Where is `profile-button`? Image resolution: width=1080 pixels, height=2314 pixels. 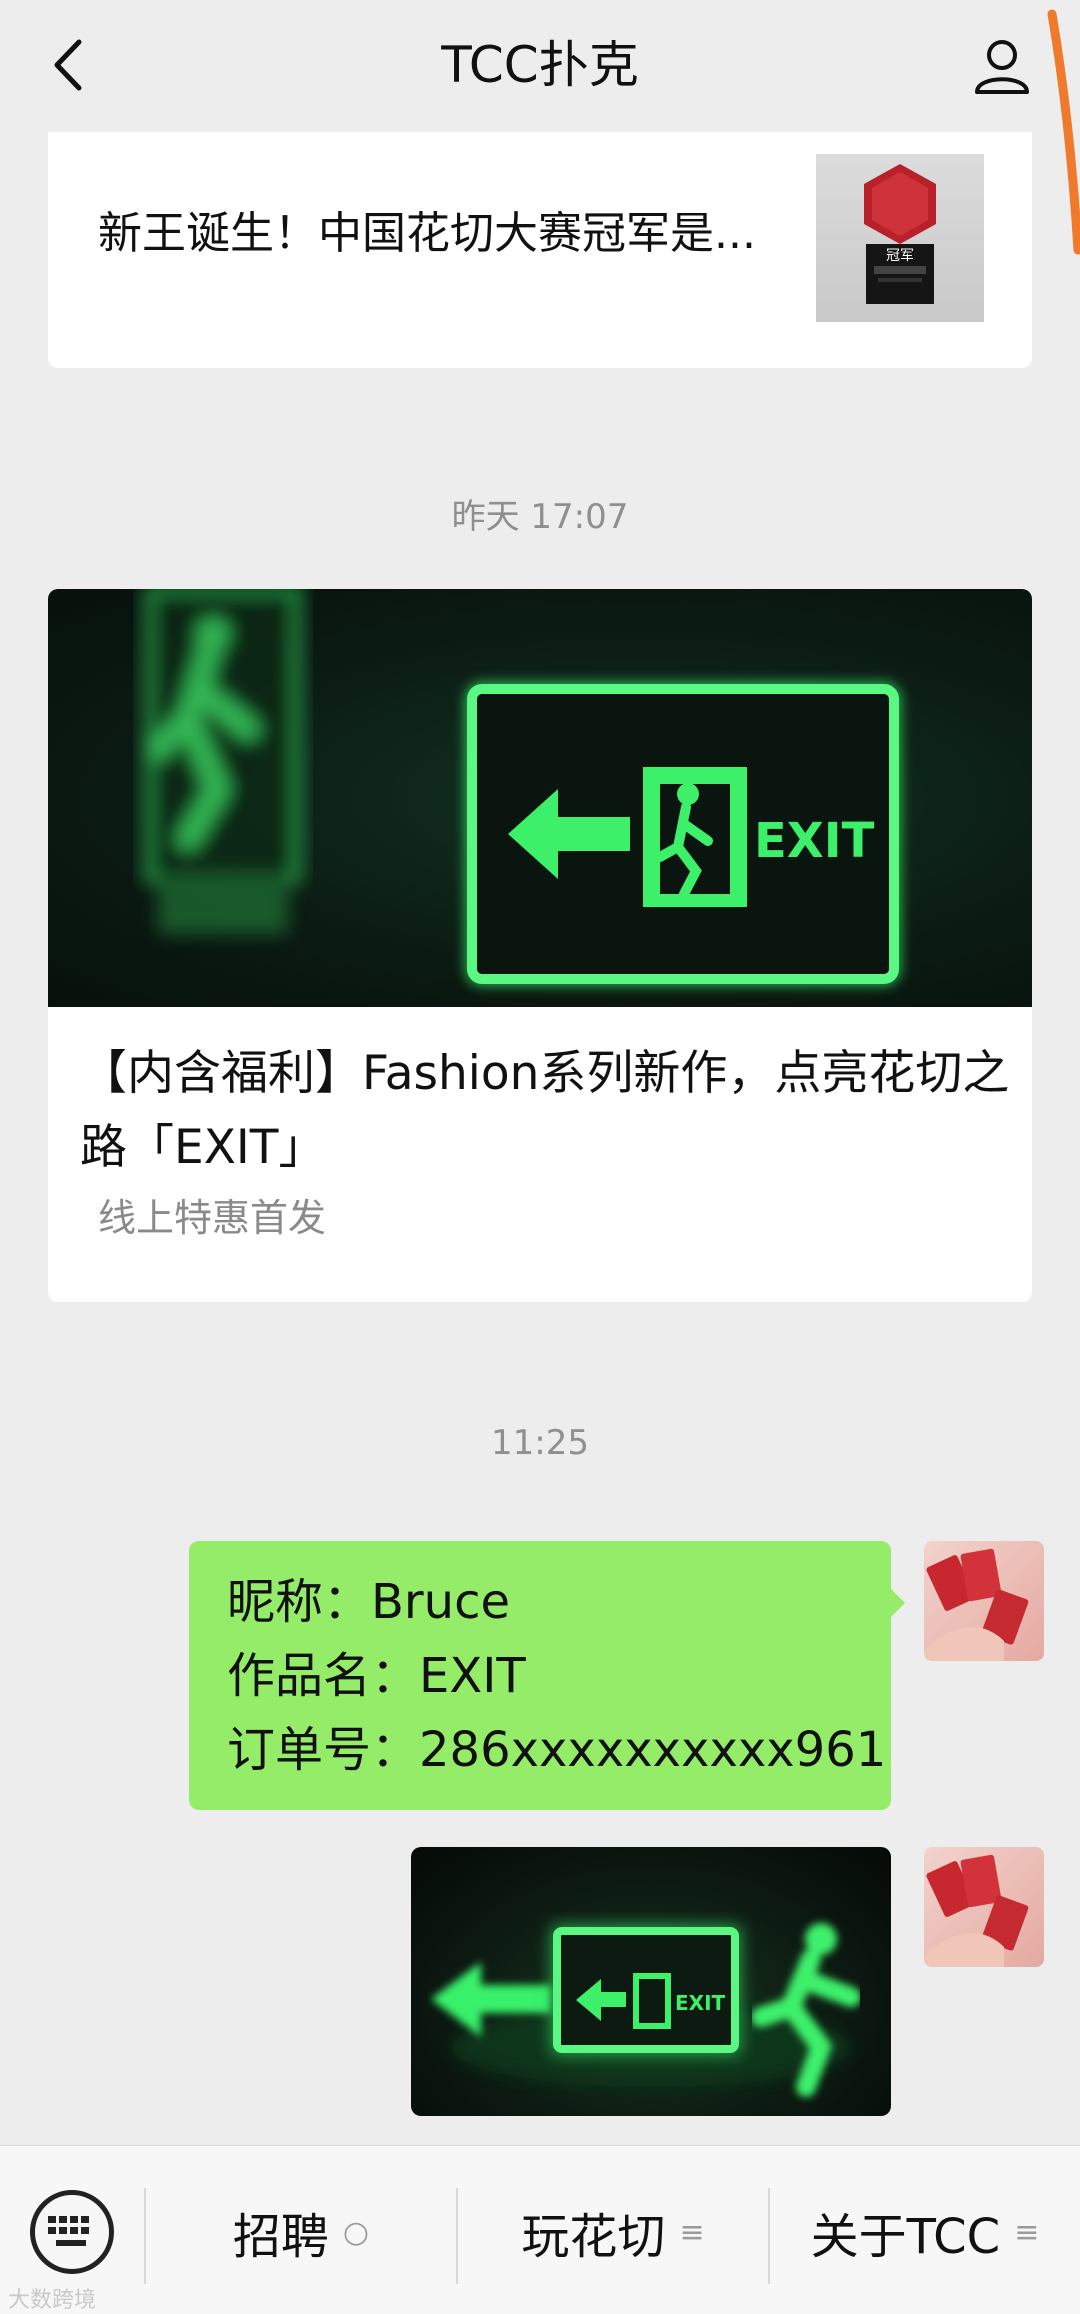 profile-button is located at coordinates (1002, 65).